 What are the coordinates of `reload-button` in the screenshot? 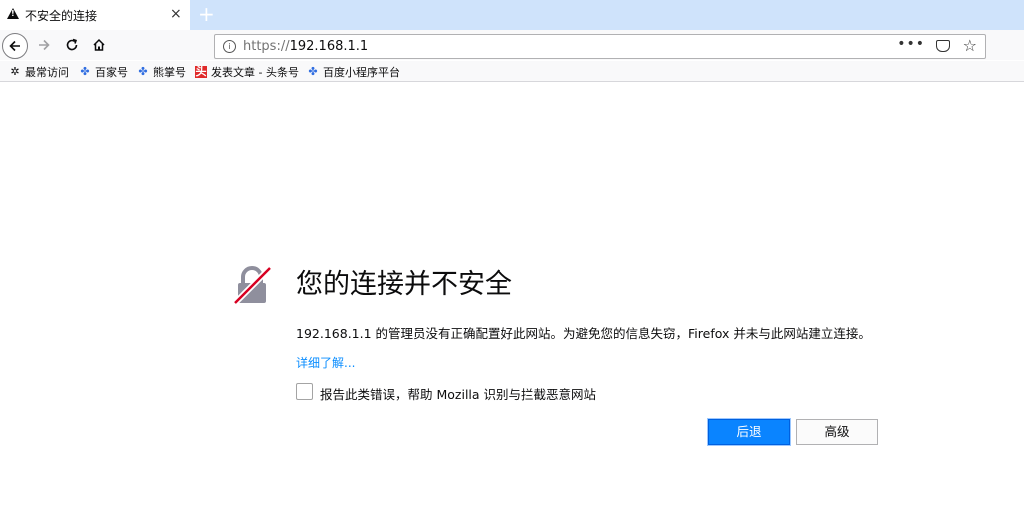 It's located at (72, 45).